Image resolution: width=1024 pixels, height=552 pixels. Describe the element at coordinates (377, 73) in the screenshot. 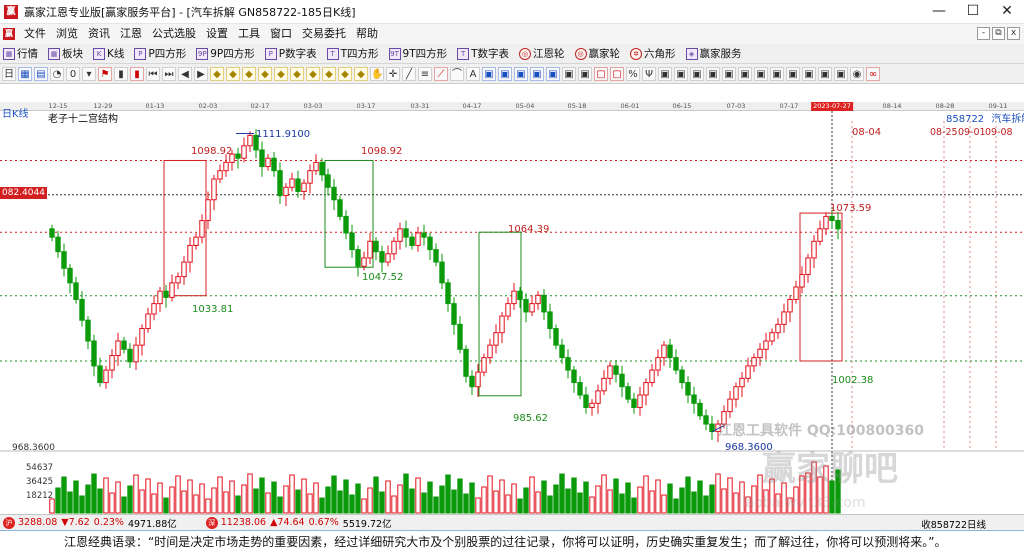

I see `hand-icon: ✋` at that location.